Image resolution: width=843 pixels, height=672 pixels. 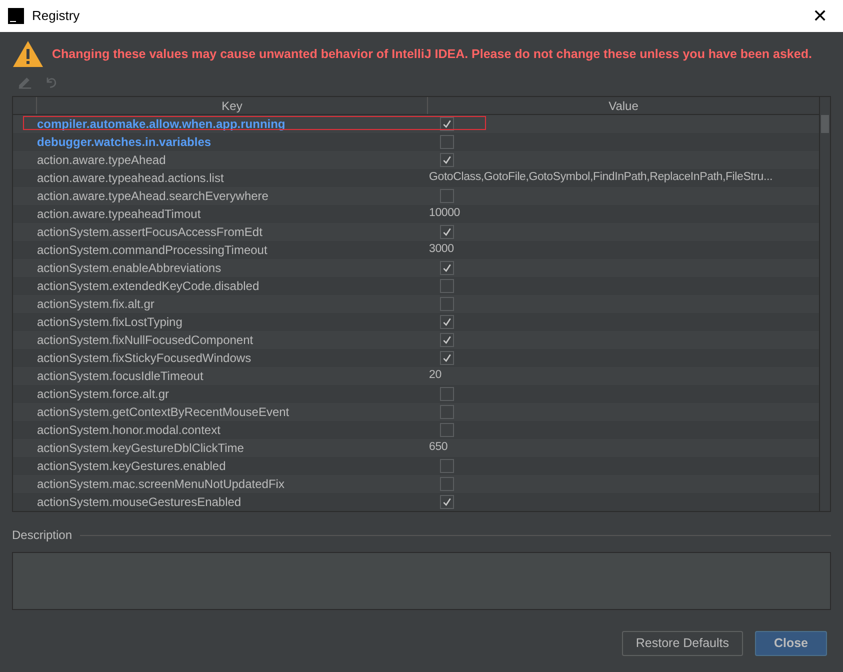 What do you see at coordinates (42, 535) in the screenshot?
I see `description-label: Description` at bounding box center [42, 535].